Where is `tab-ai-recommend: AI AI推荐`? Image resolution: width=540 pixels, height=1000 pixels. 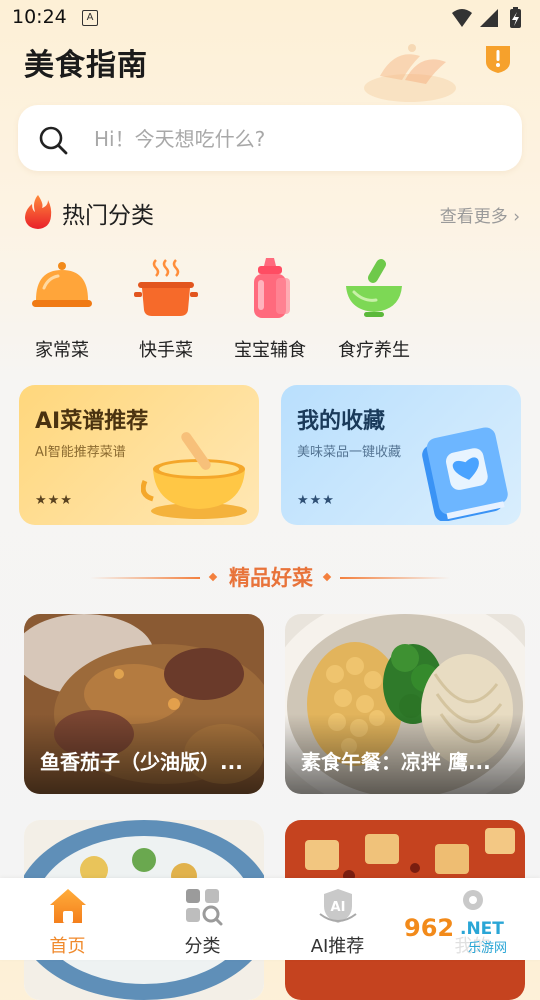 tab-ai-recommend: AI AI推荐 is located at coordinates (337, 919).